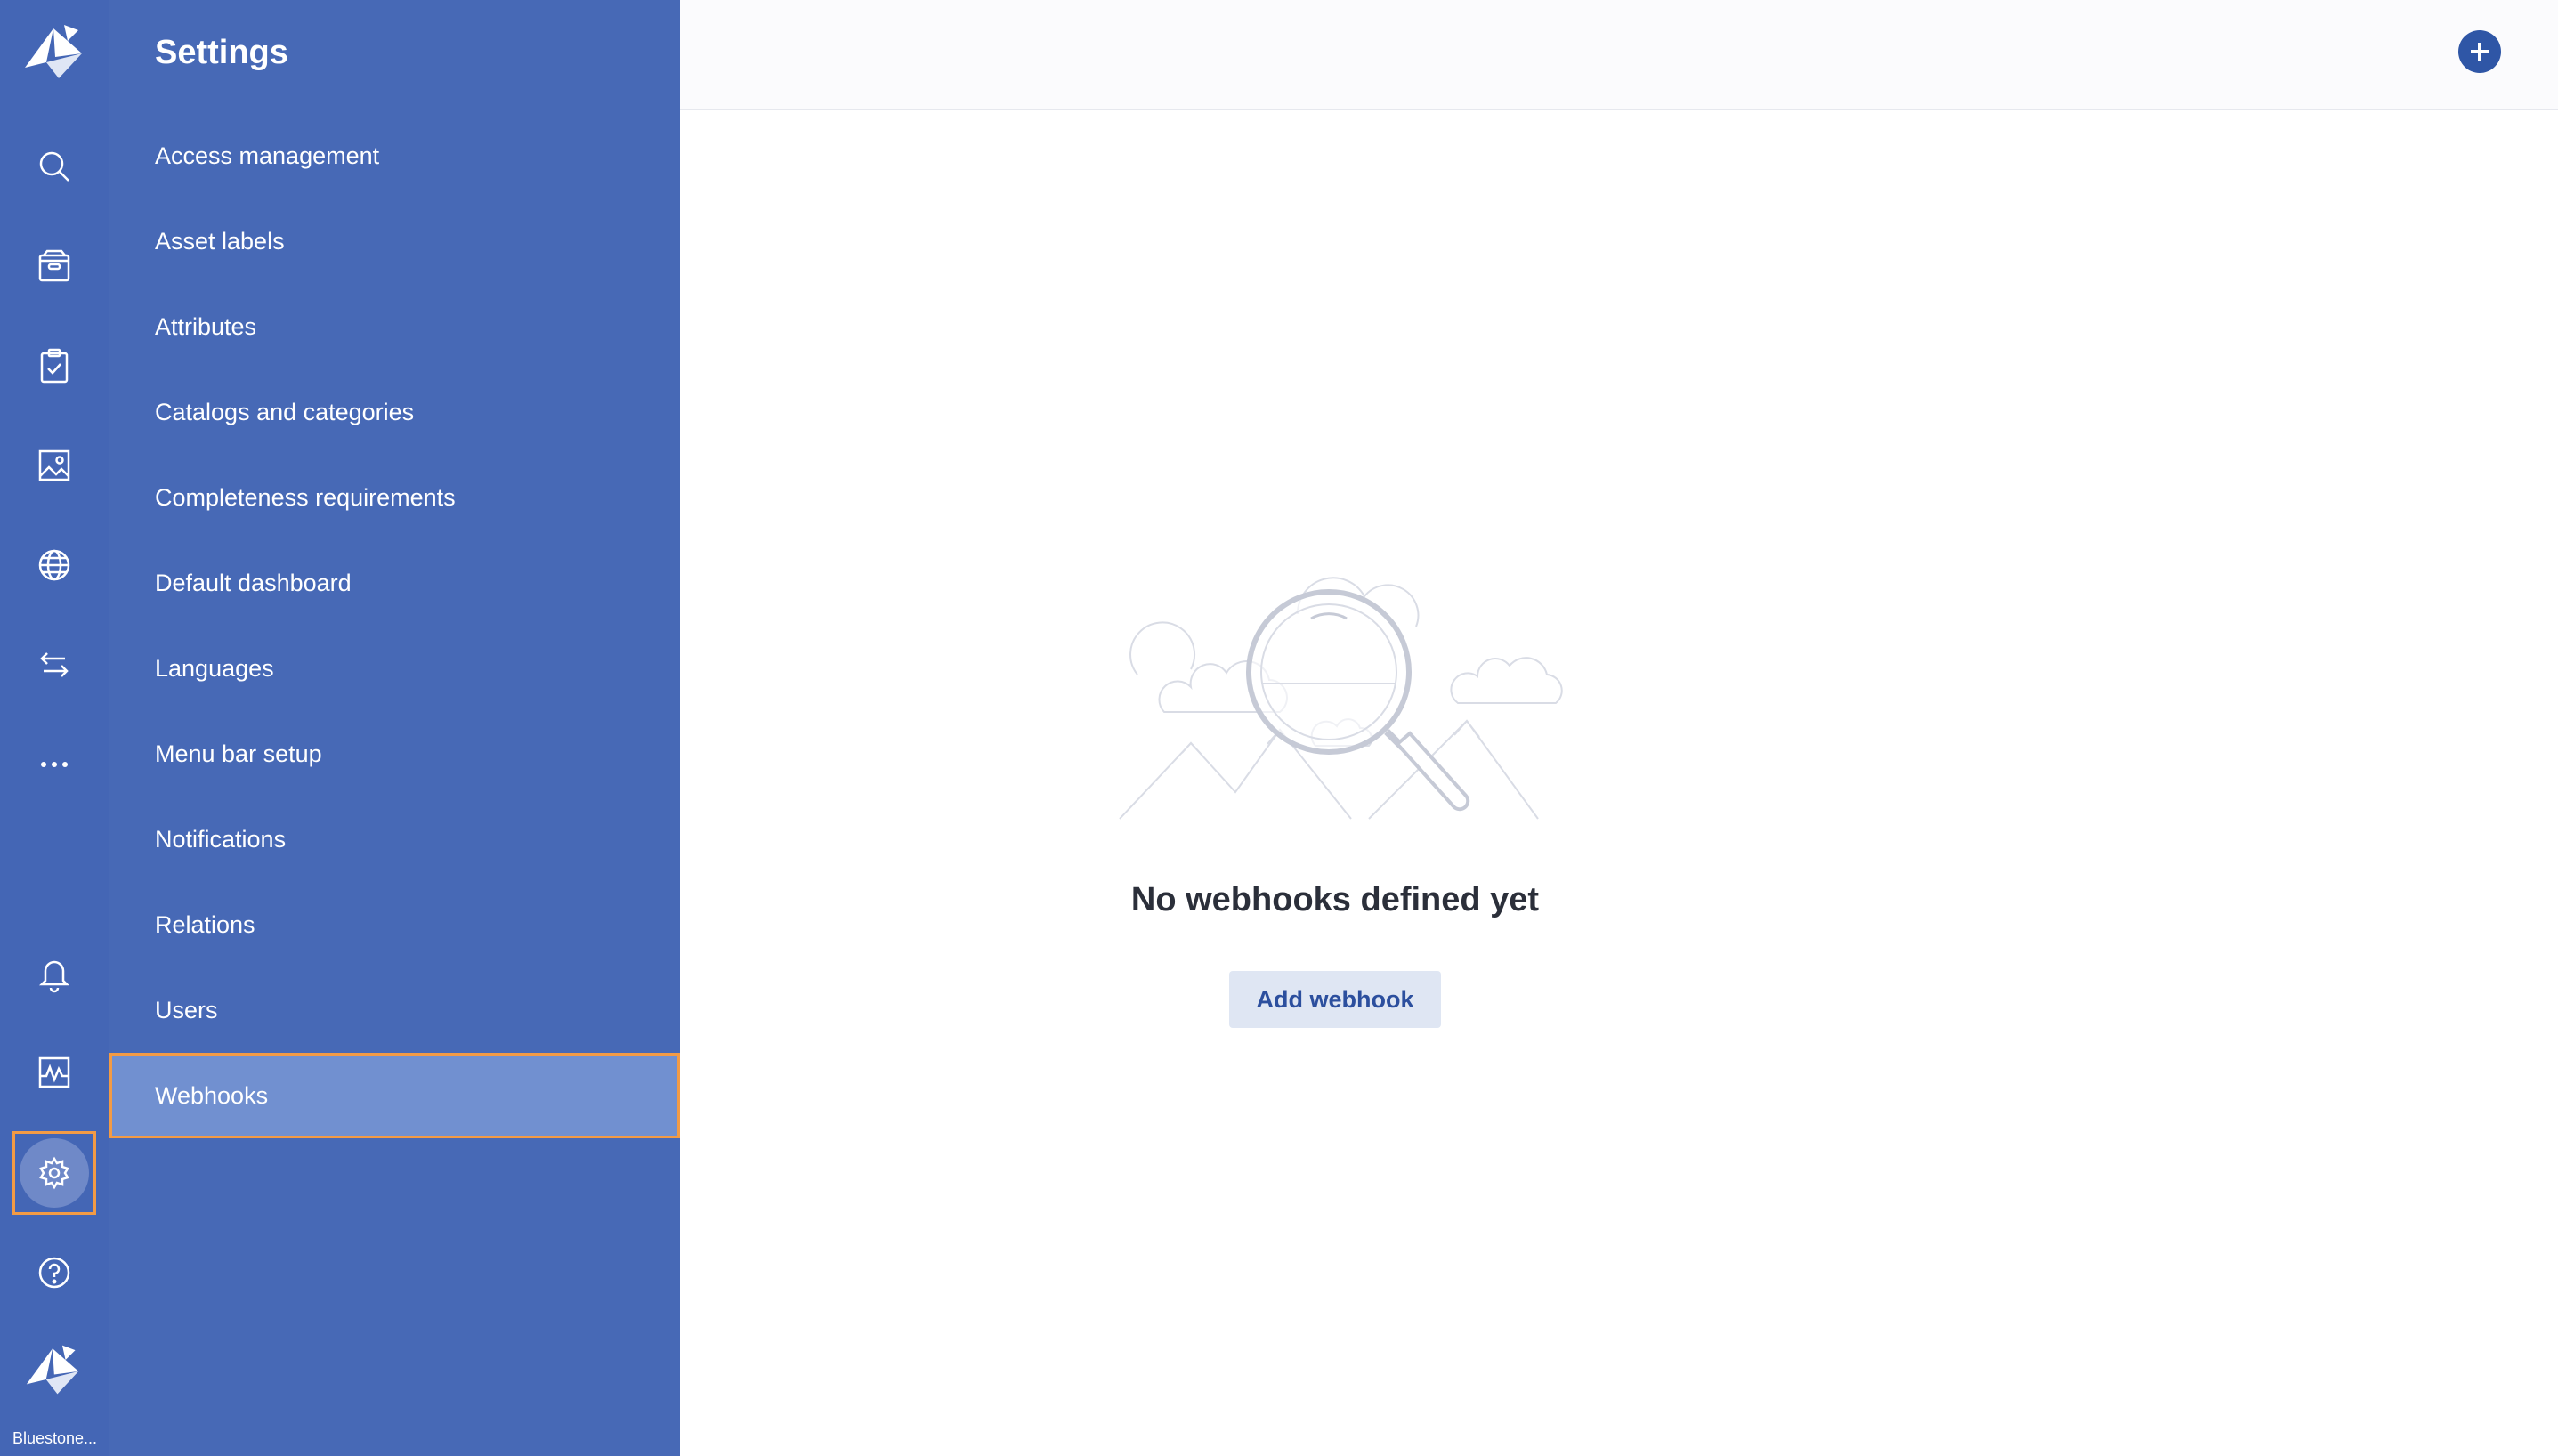 The image size is (2558, 1456). I want to click on sidebar-item-relations: Relations, so click(394, 924).